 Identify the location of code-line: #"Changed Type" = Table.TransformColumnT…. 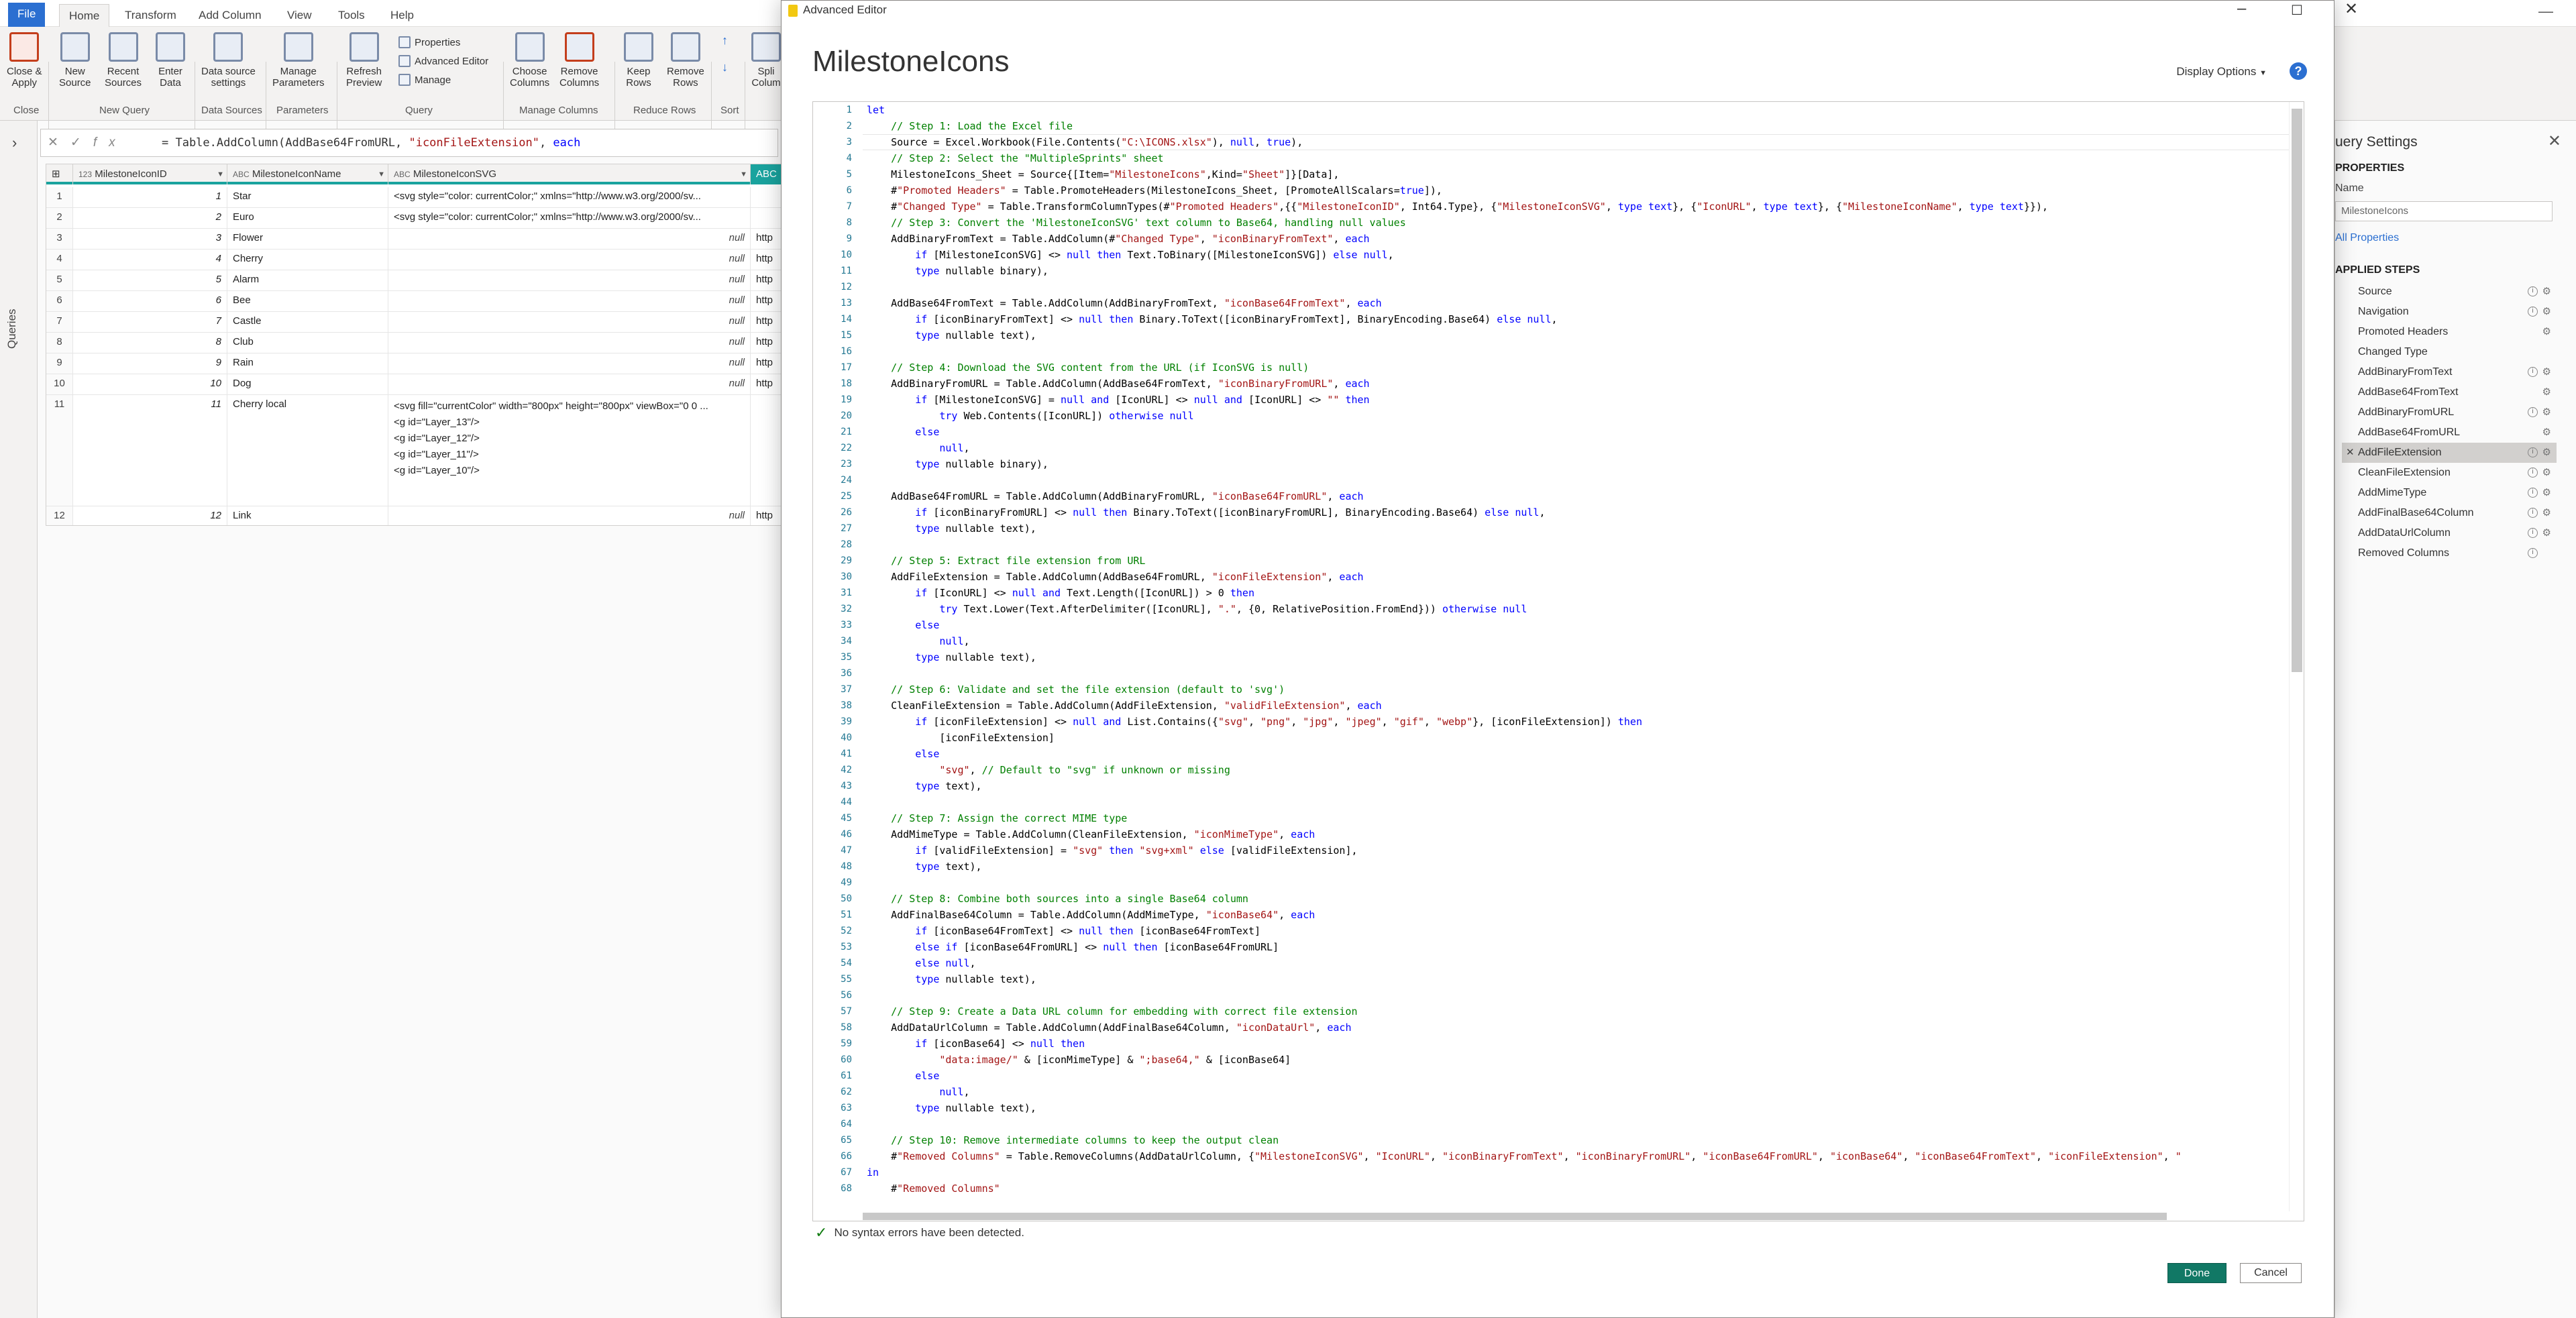
(1457, 207).